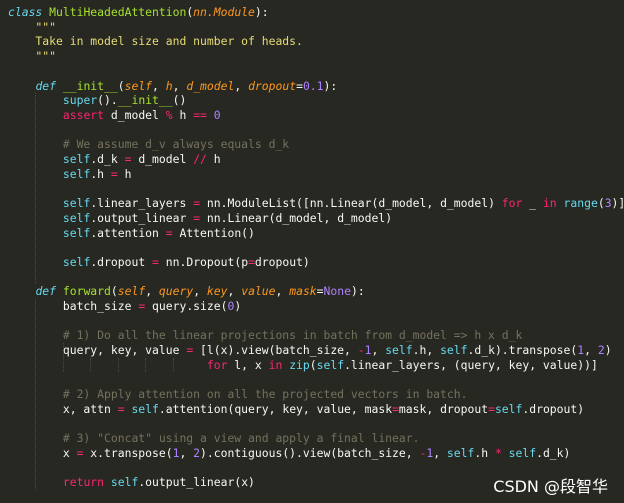 The height and width of the screenshot is (503, 624). I want to click on code-token: _, so click(532, 203).